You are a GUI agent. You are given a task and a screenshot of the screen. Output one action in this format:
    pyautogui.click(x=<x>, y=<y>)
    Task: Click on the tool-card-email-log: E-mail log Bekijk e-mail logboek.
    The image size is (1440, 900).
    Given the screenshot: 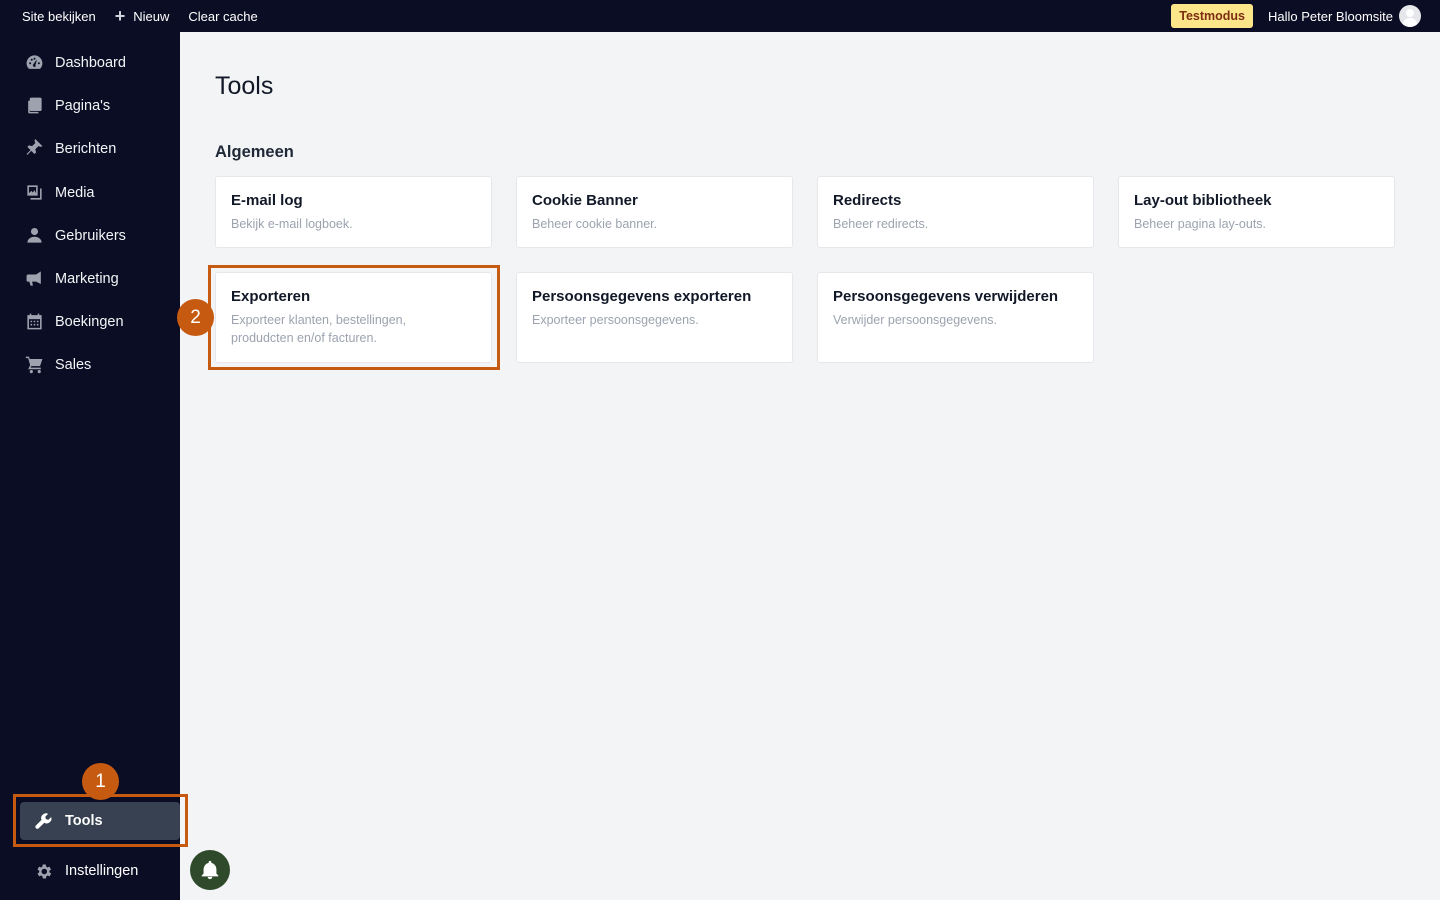 What is the action you would take?
    pyautogui.click(x=353, y=212)
    